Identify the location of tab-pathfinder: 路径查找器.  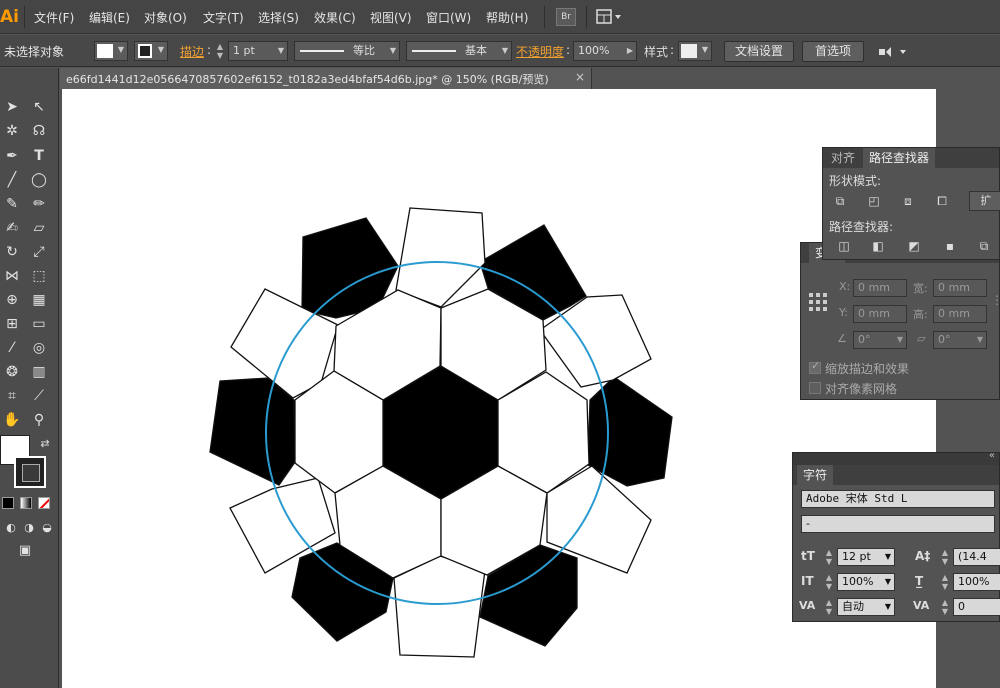
(899, 158).